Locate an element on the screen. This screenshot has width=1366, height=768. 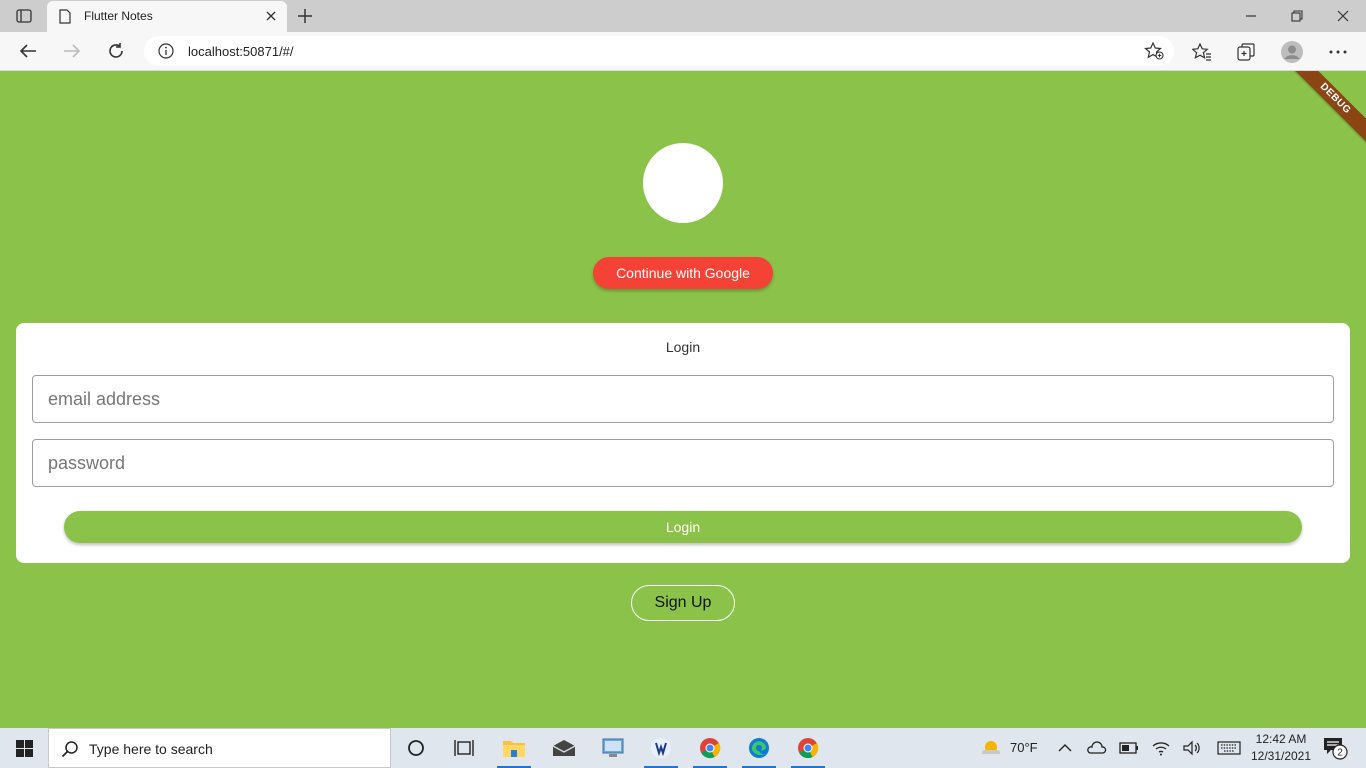
back-button is located at coordinates (28, 51).